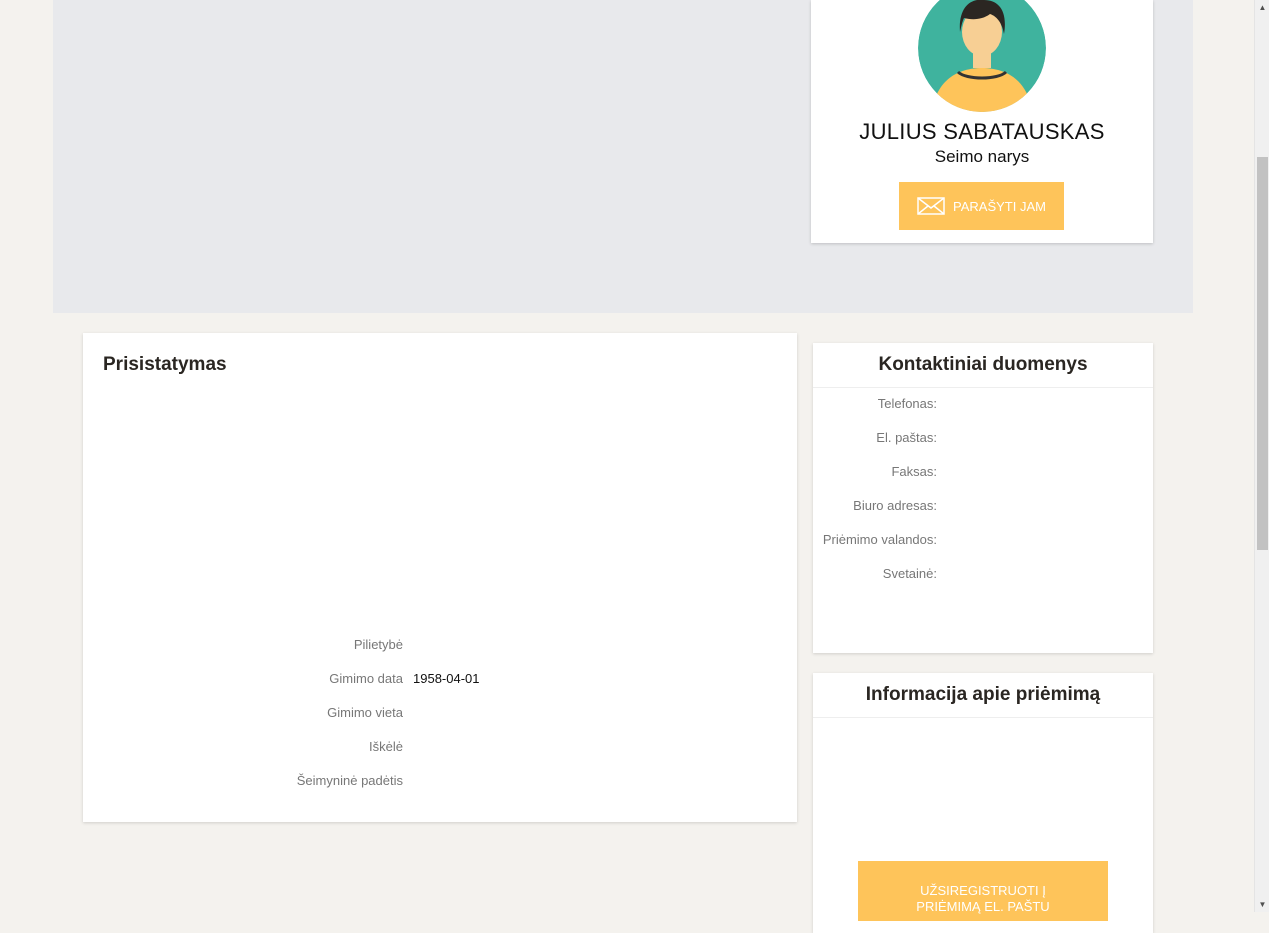 The image size is (1269, 933). What do you see at coordinates (349, 780) in the screenshot?
I see `detail-label: Šeimyninė padėtis` at bounding box center [349, 780].